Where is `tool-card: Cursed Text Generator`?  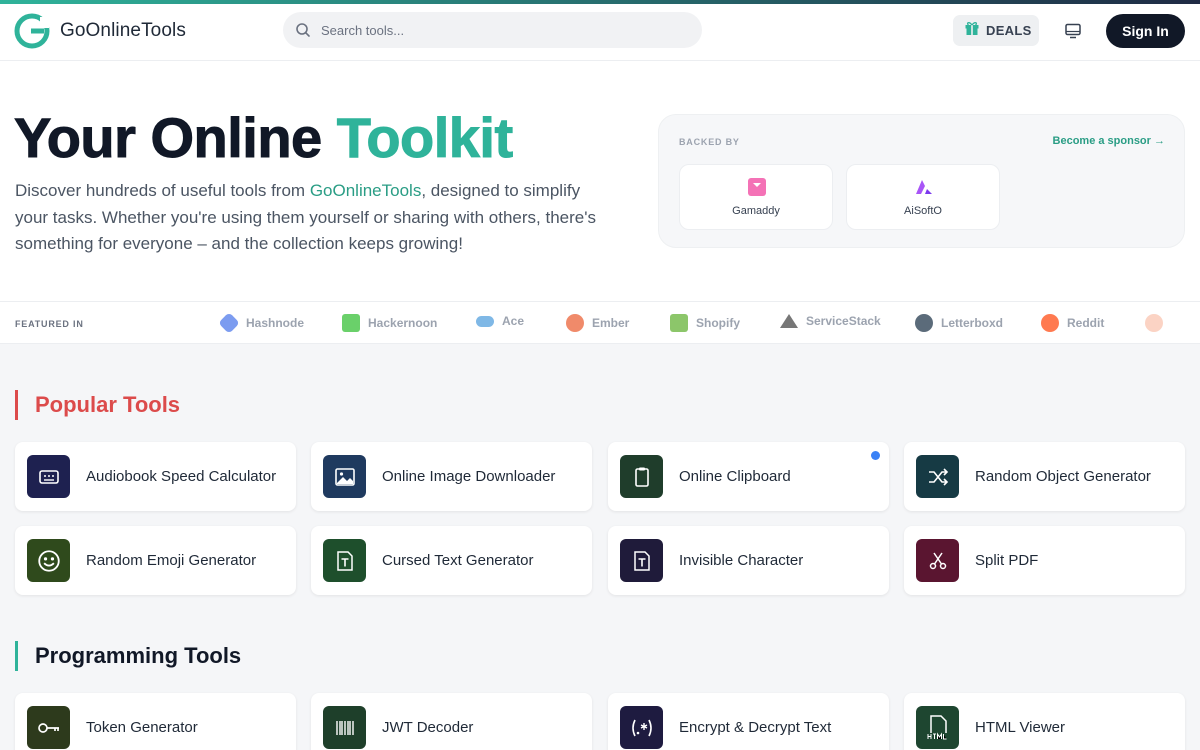 tool-card: Cursed Text Generator is located at coordinates (451, 560).